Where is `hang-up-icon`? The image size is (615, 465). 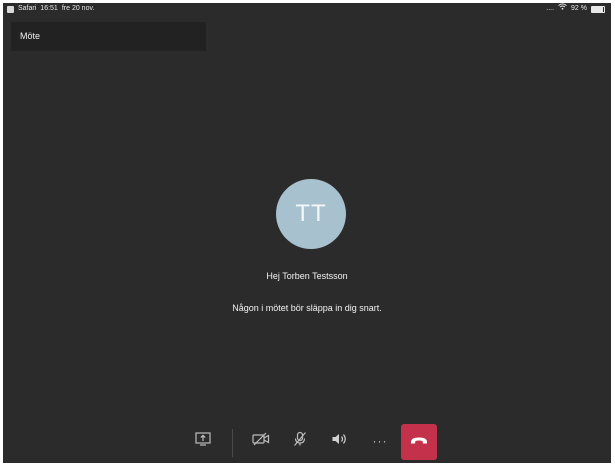 hang-up-icon is located at coordinates (419, 442).